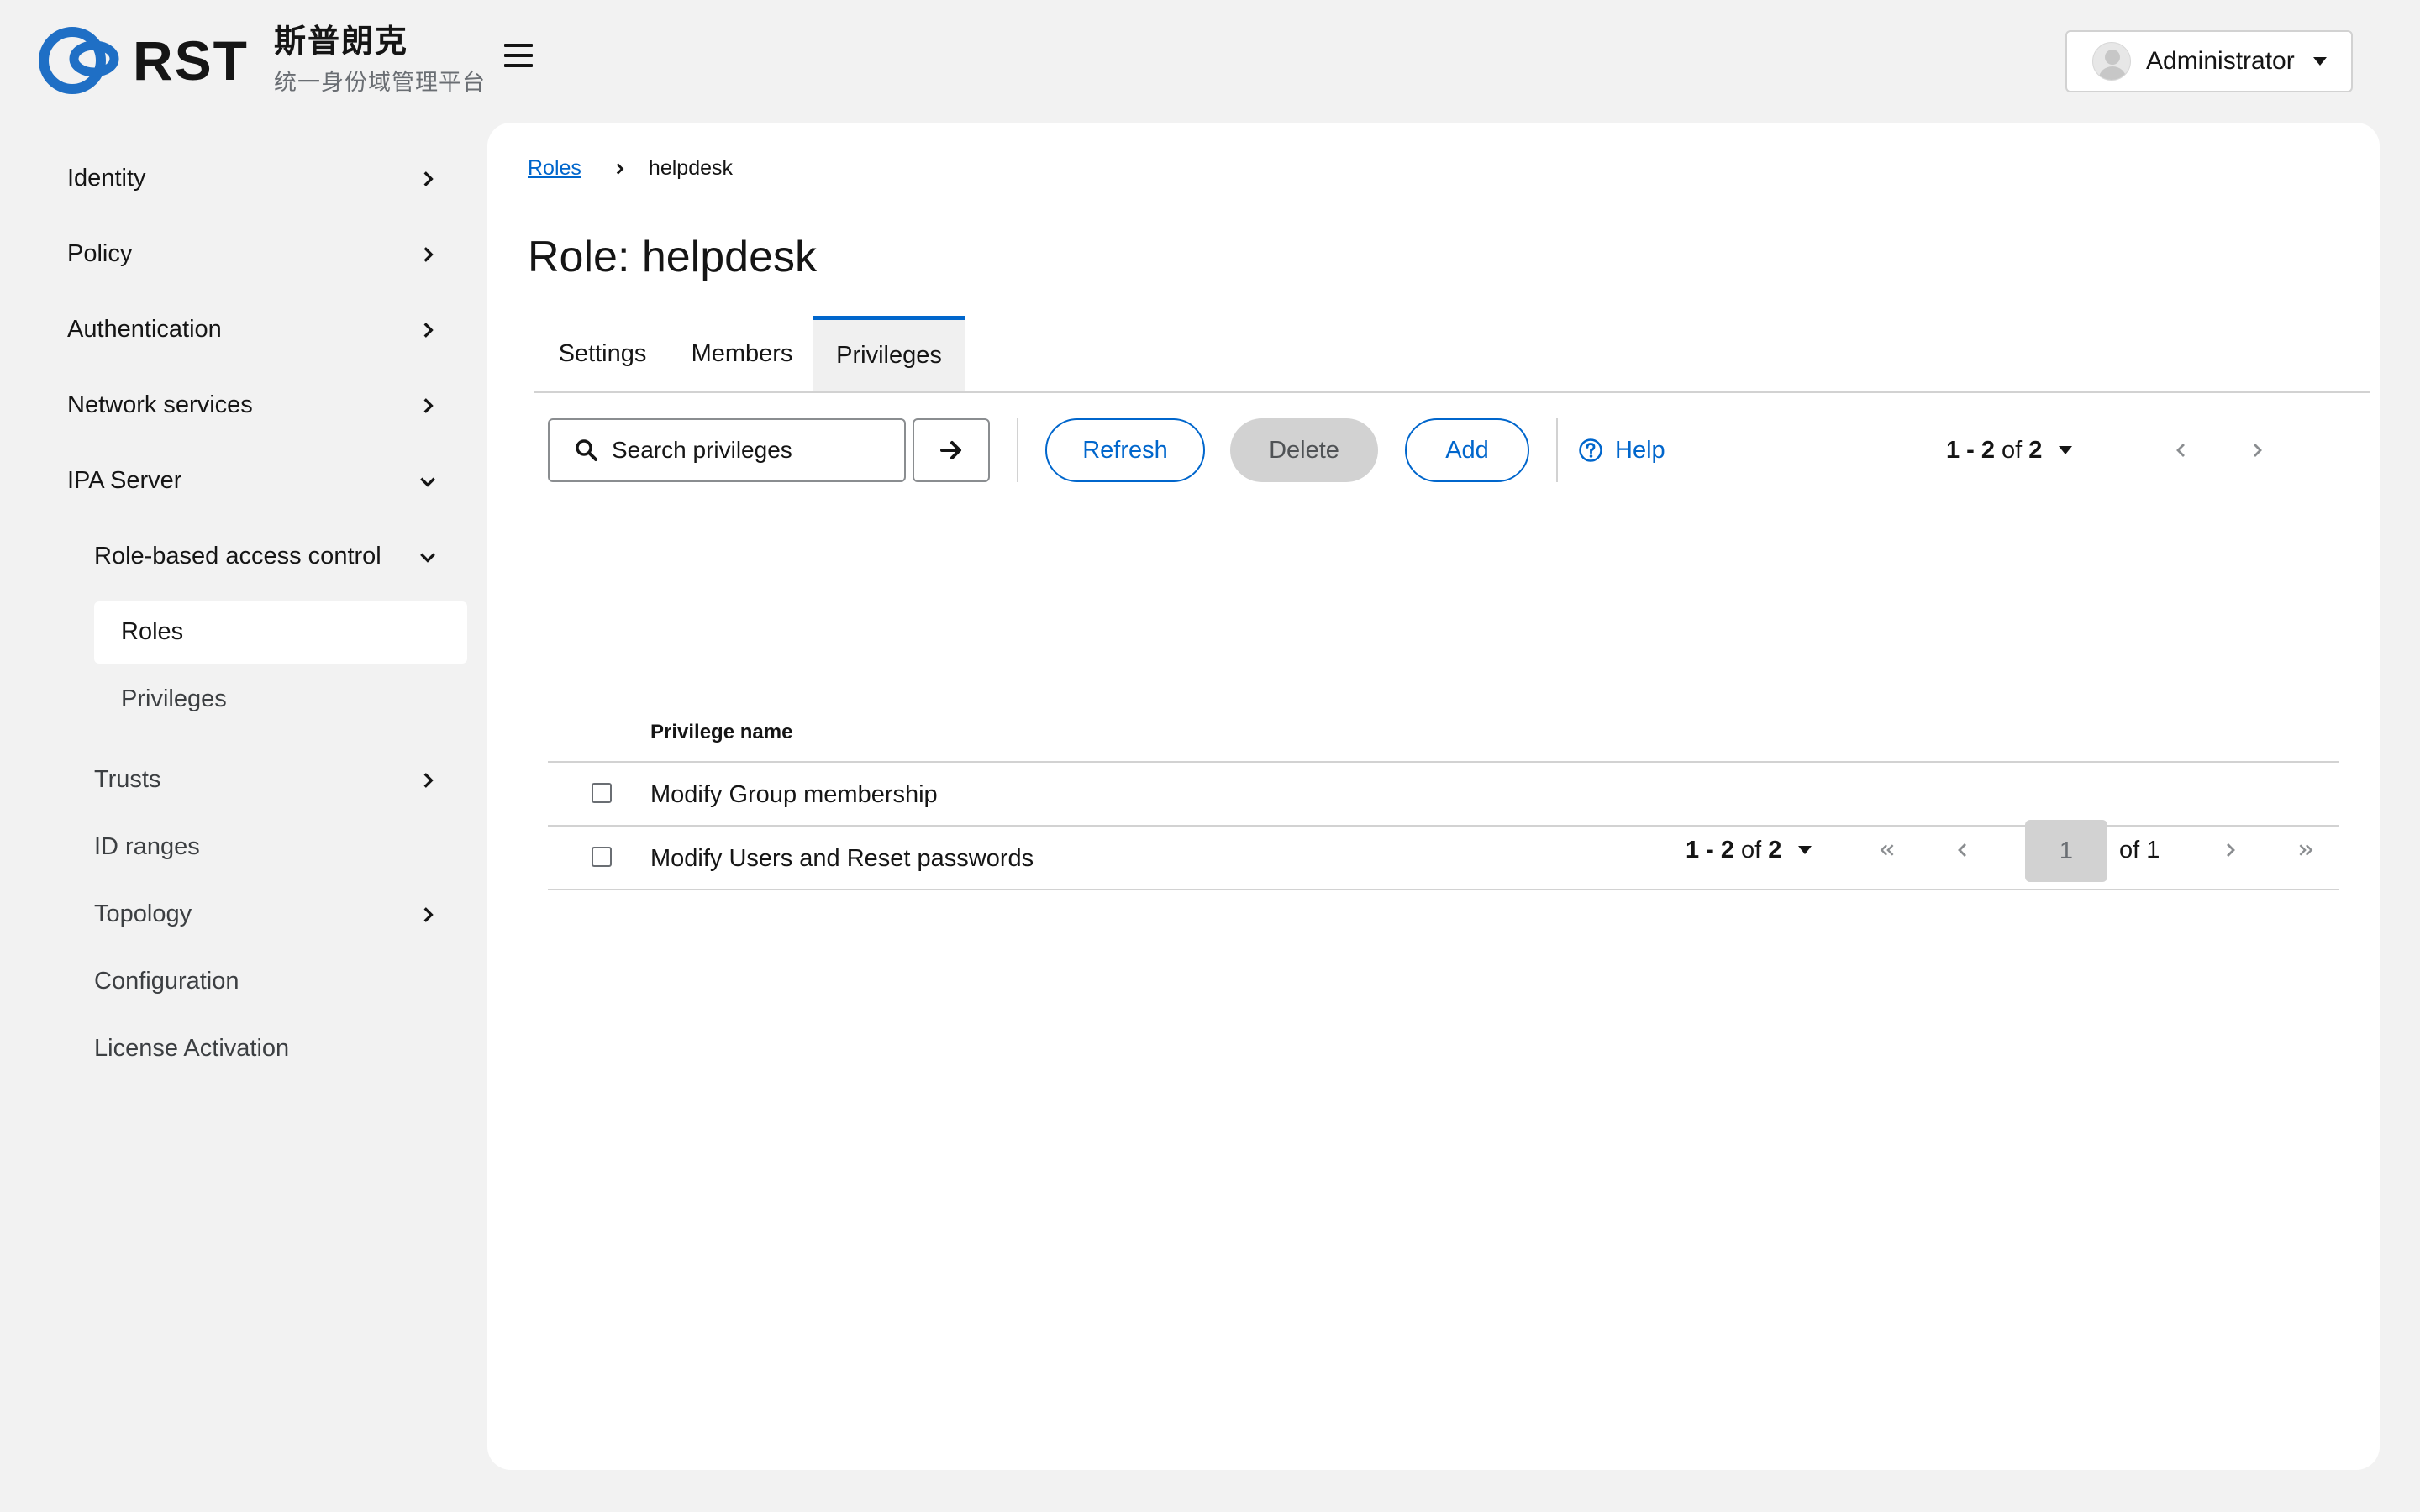 The width and height of the screenshot is (2420, 1512). I want to click on sidebar-item-configuration: Configuration, so click(166, 981).